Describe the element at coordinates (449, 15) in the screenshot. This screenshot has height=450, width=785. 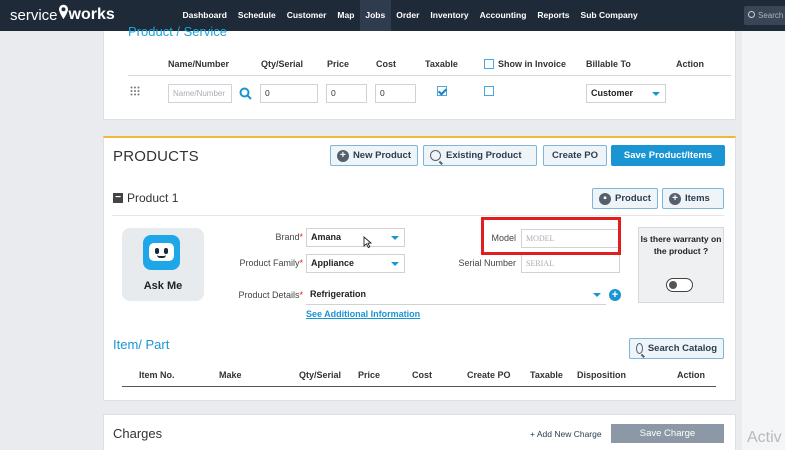
I see `nav-inventory: Inventory` at that location.